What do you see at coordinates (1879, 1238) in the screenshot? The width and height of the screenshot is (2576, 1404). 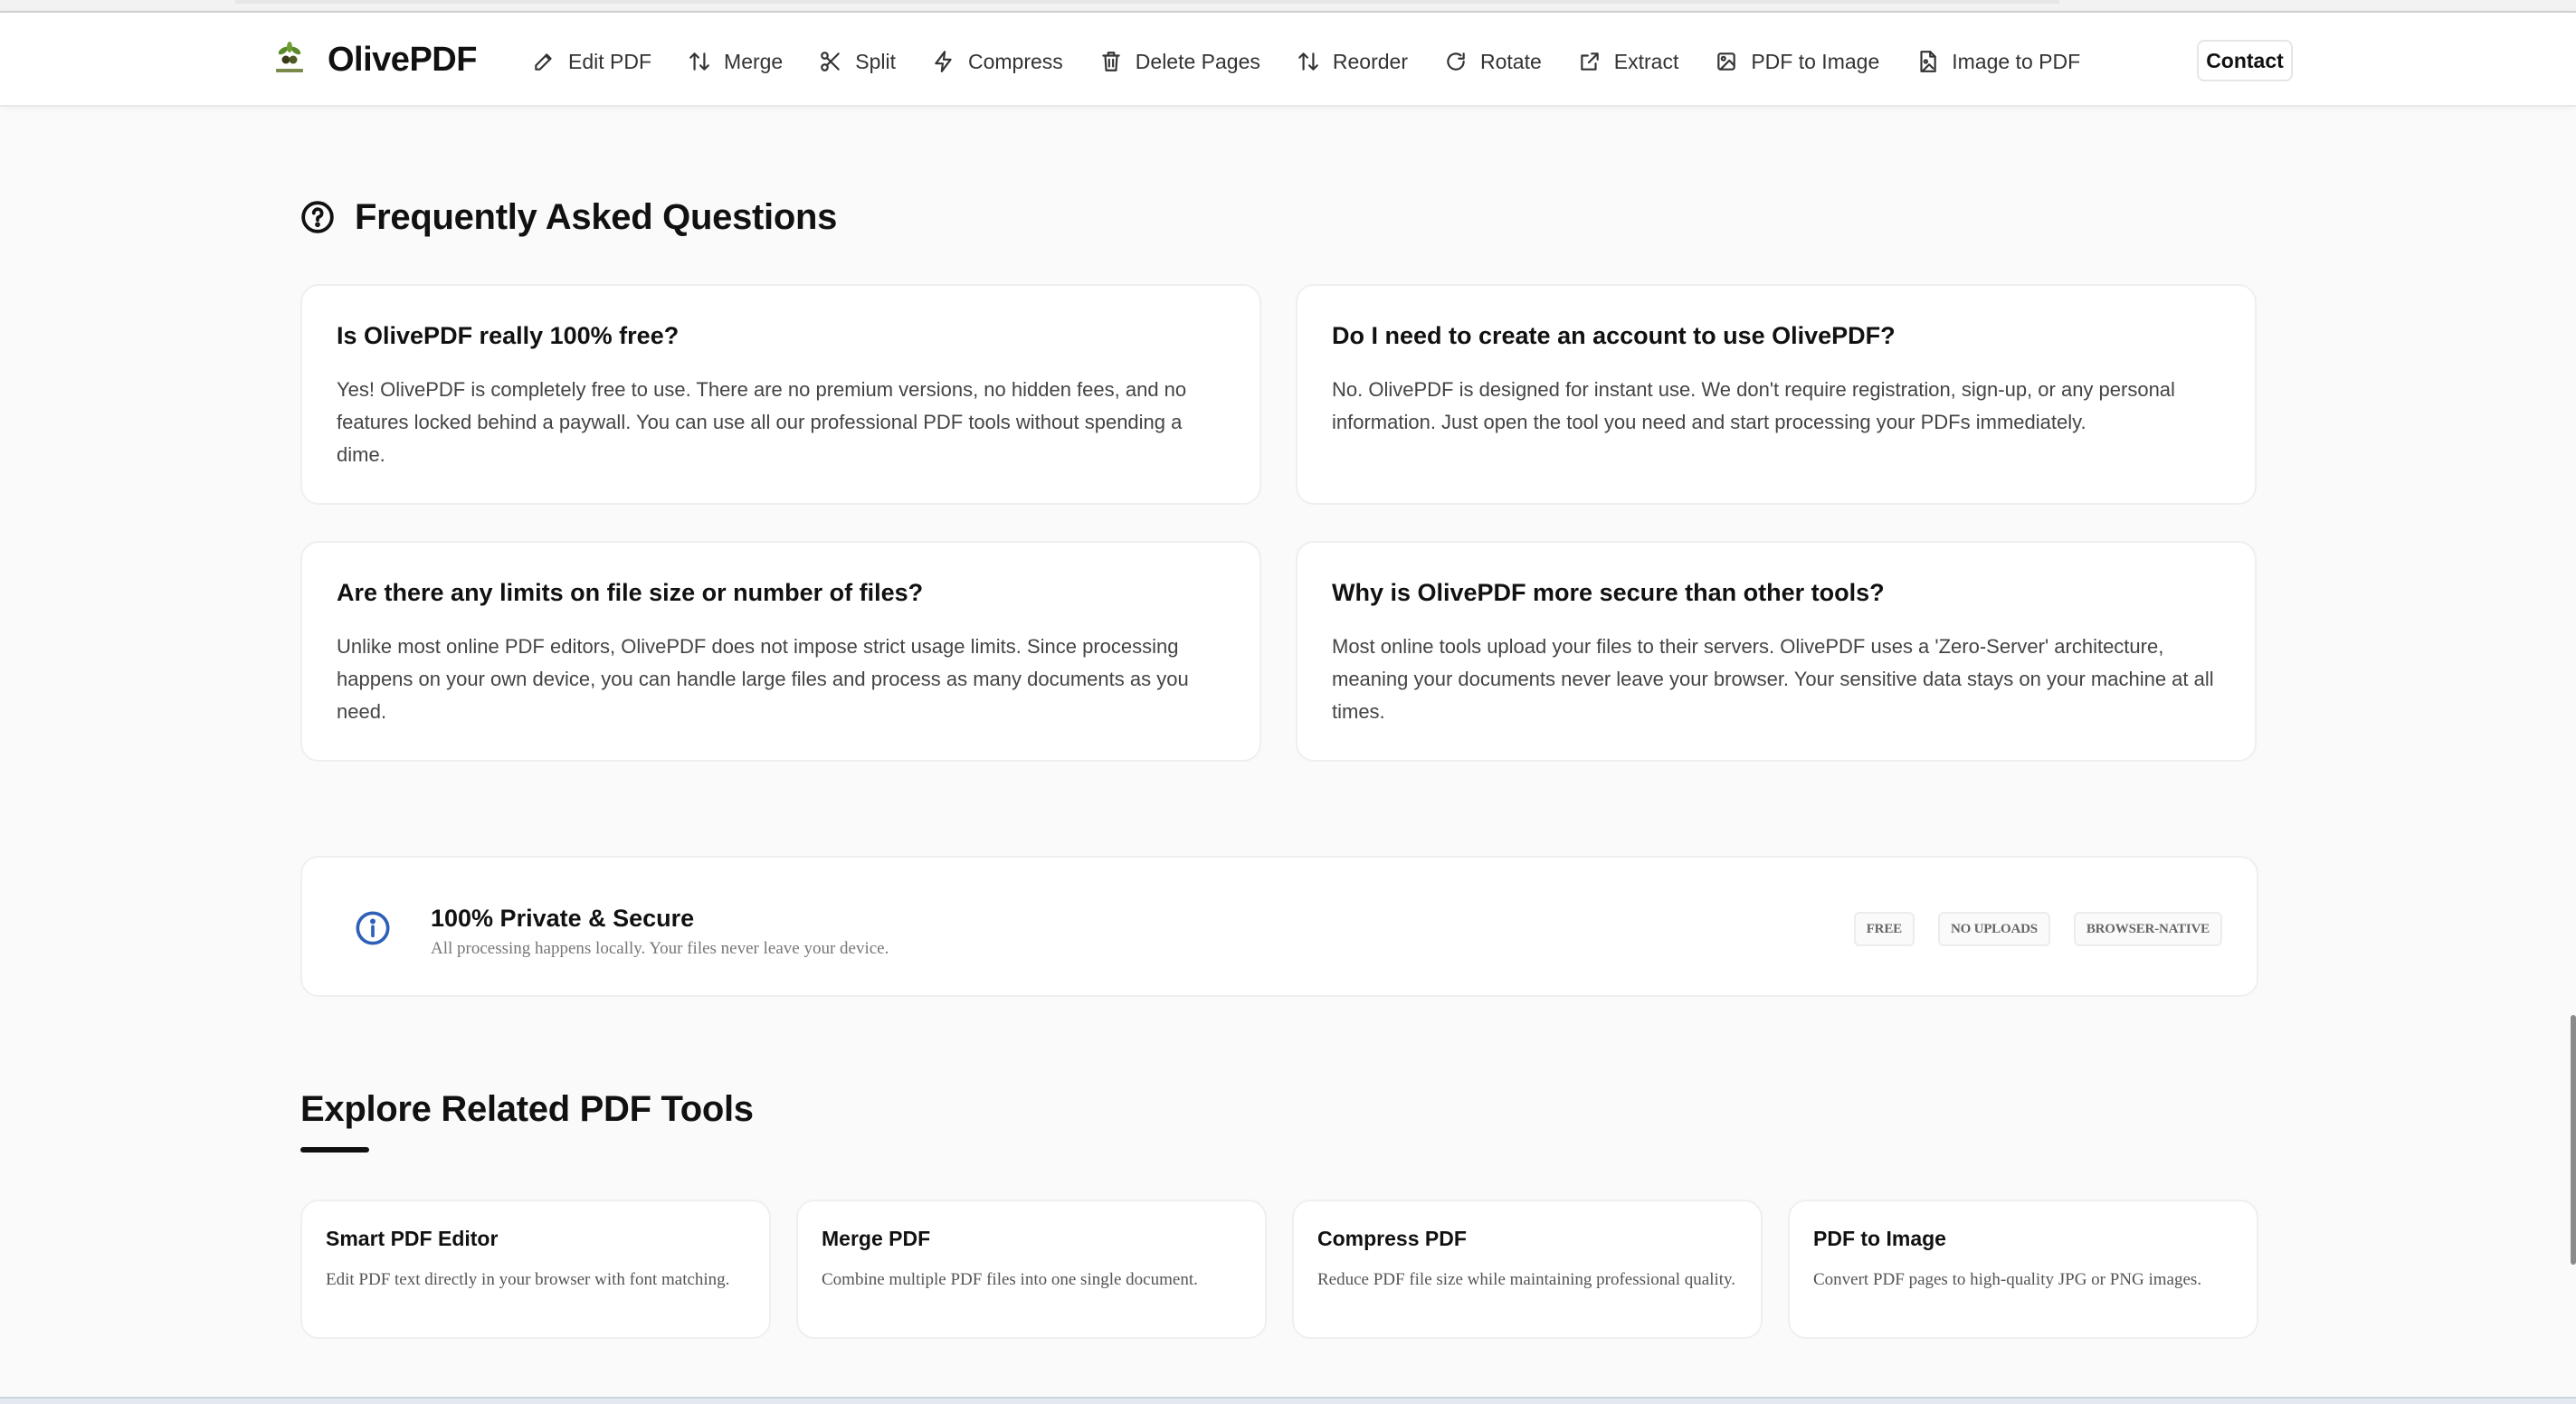 I see `tool-name: PDF to Image` at bounding box center [1879, 1238].